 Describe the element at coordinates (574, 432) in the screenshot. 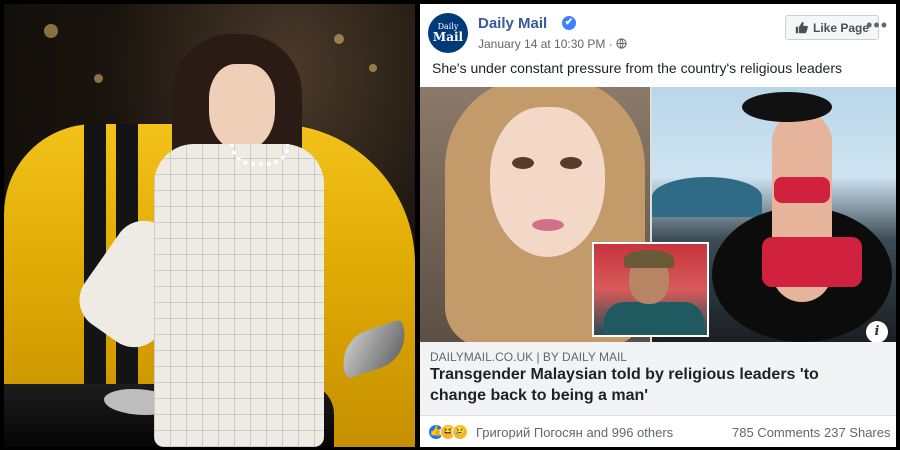

I see `reaction-names: Григорий Погосян and 996 others` at that location.